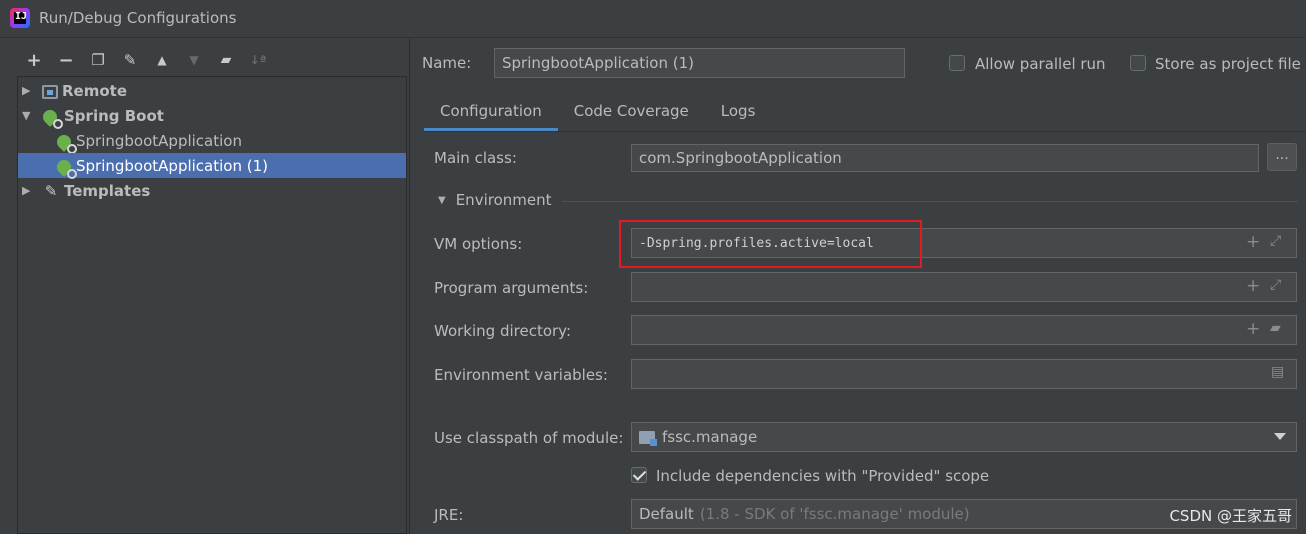  Describe the element at coordinates (159, 140) in the screenshot. I see `tree-item-label: SpringbootApplication` at that location.